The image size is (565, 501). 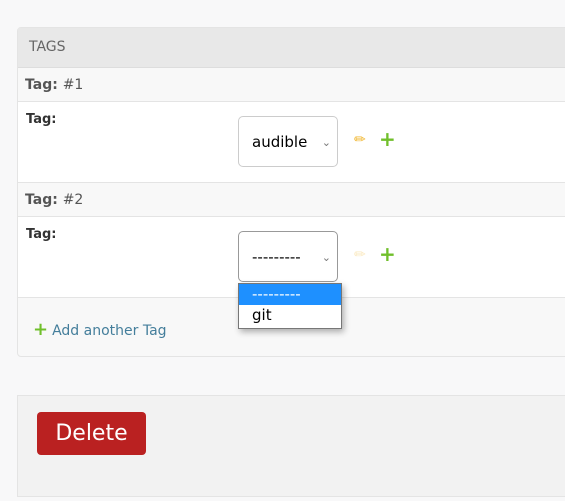 I want to click on inline-header-1: Tag: #1, so click(x=291, y=84).